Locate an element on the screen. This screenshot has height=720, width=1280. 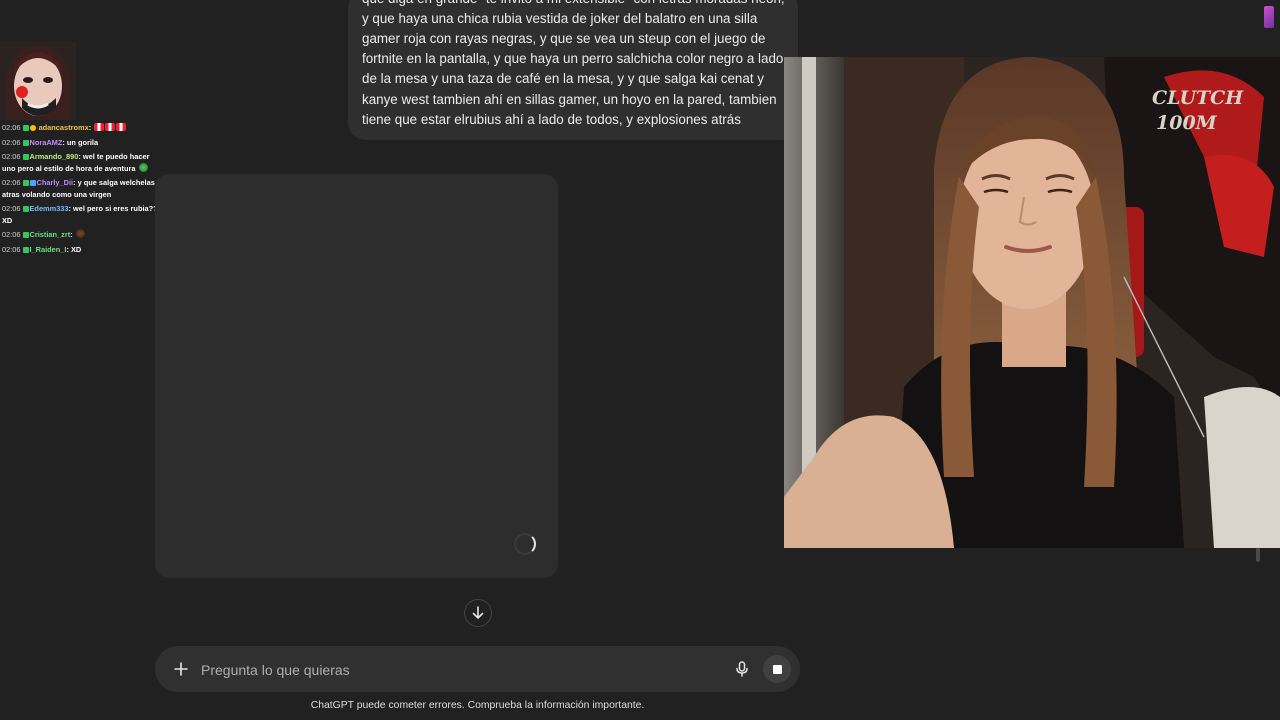
prompt-composer is located at coordinates (477, 669).